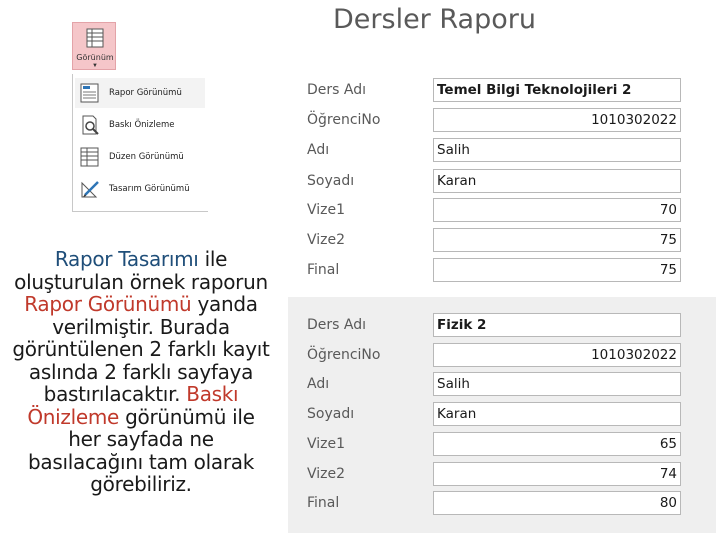  Describe the element at coordinates (557, 325) in the screenshot. I see `field-value: Fizik 2` at that location.